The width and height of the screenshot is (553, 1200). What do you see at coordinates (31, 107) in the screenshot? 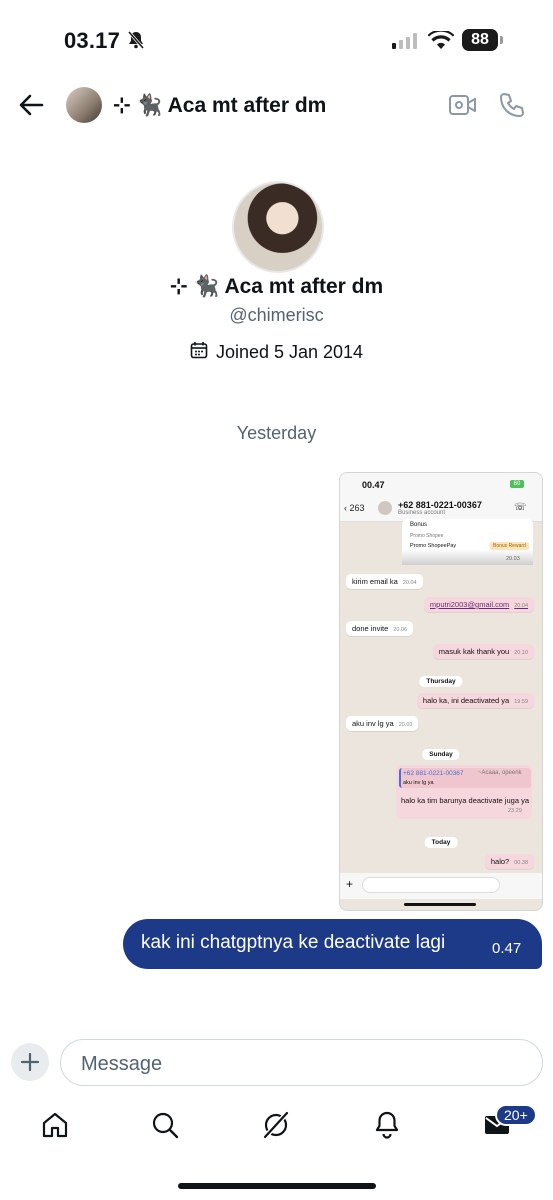
I see `back-arrow-icon` at bounding box center [31, 107].